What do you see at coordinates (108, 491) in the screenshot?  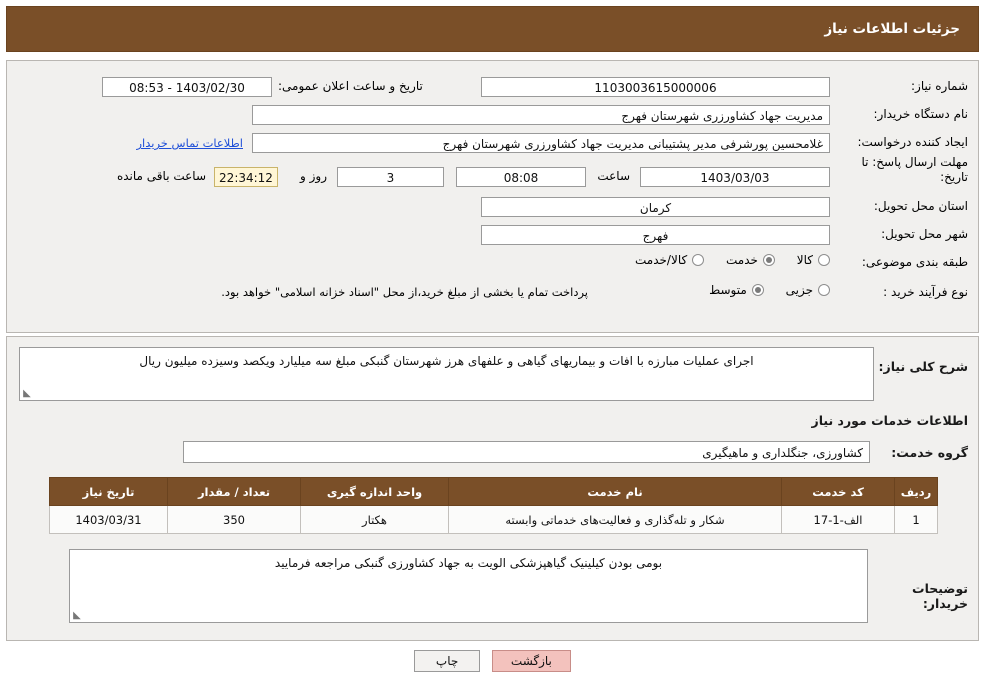 I see `table-header-need-date: تاریخ نیاز` at bounding box center [108, 491].